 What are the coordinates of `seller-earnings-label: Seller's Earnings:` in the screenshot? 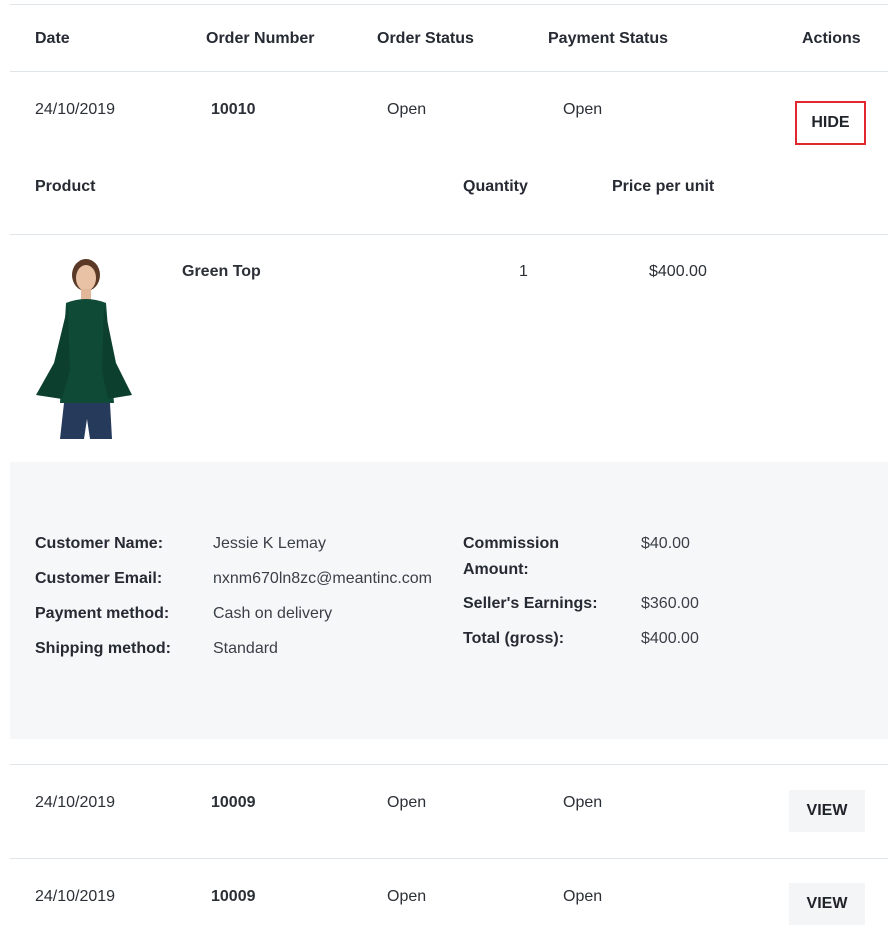 It's located at (530, 603).